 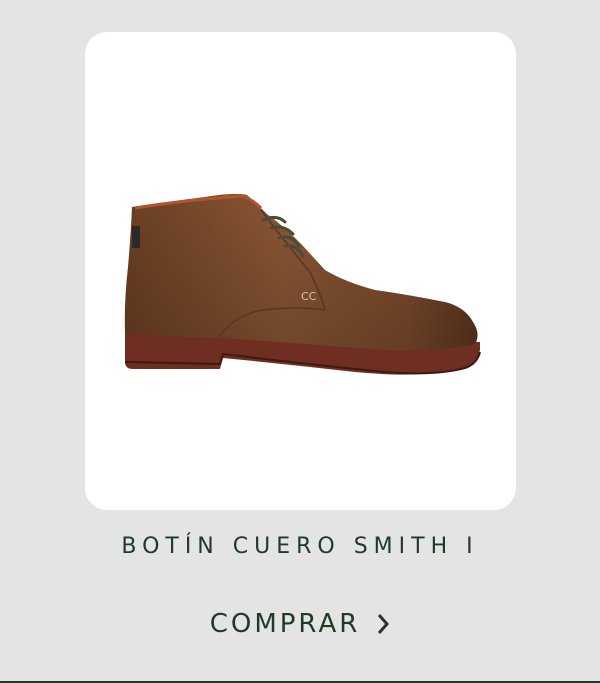 I want to click on product-name: BOTÍN CUERO SMITH I, so click(x=300, y=547).